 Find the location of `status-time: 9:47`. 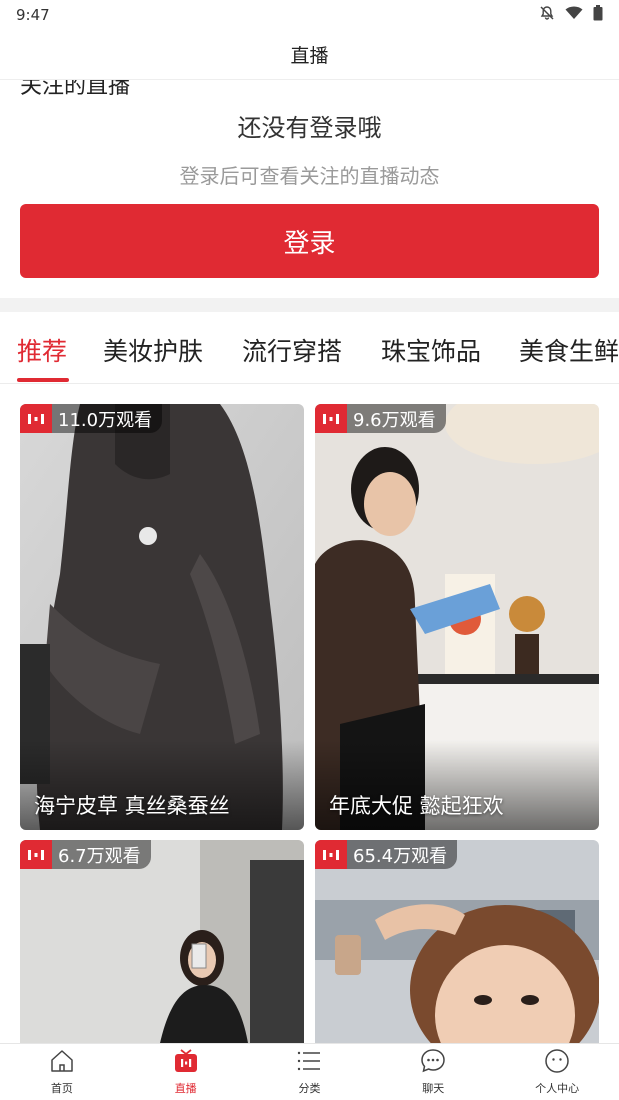

status-time: 9:47 is located at coordinates (33, 15).